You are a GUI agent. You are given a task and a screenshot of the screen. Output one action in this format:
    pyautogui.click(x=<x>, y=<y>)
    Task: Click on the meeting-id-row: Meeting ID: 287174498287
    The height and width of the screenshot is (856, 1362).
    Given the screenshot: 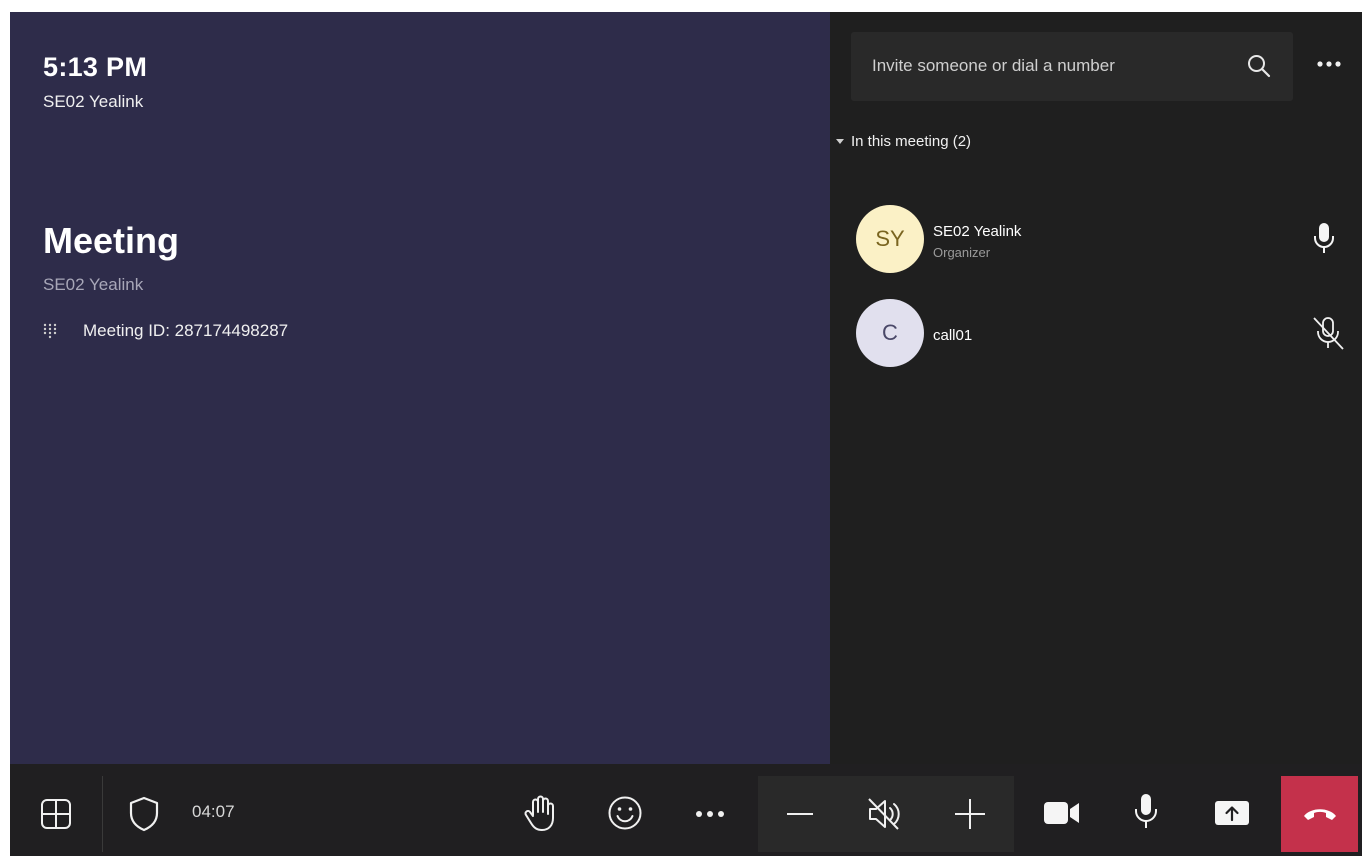 What is the action you would take?
    pyautogui.click(x=165, y=331)
    